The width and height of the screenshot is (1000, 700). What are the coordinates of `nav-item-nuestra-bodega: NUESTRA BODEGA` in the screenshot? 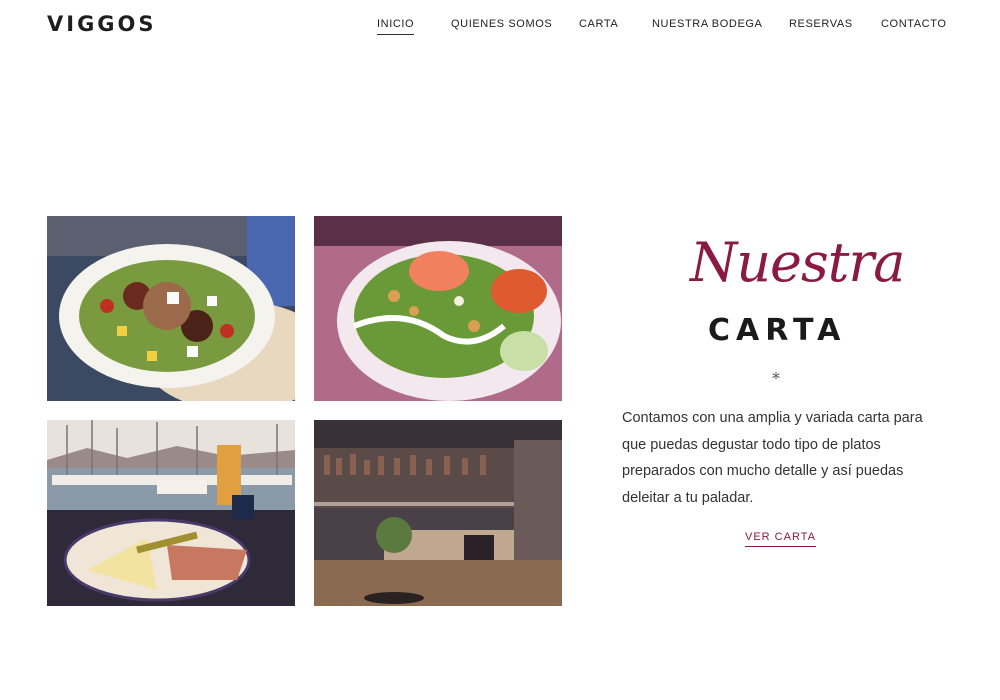 It's located at (707, 26).